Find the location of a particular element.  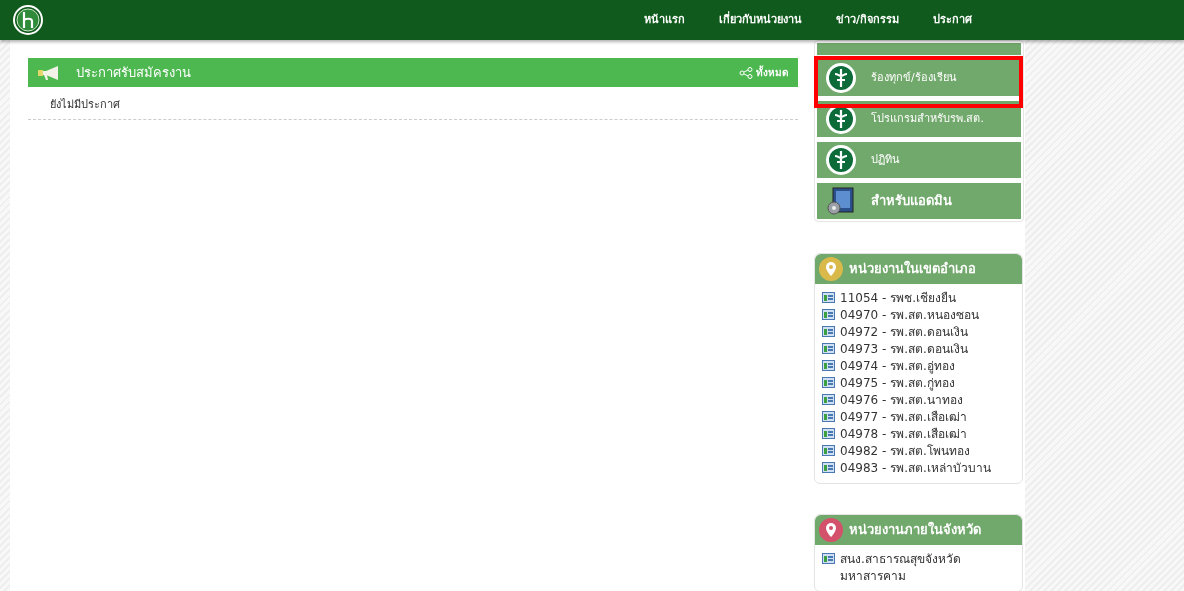

share-icon is located at coordinates (746, 72).